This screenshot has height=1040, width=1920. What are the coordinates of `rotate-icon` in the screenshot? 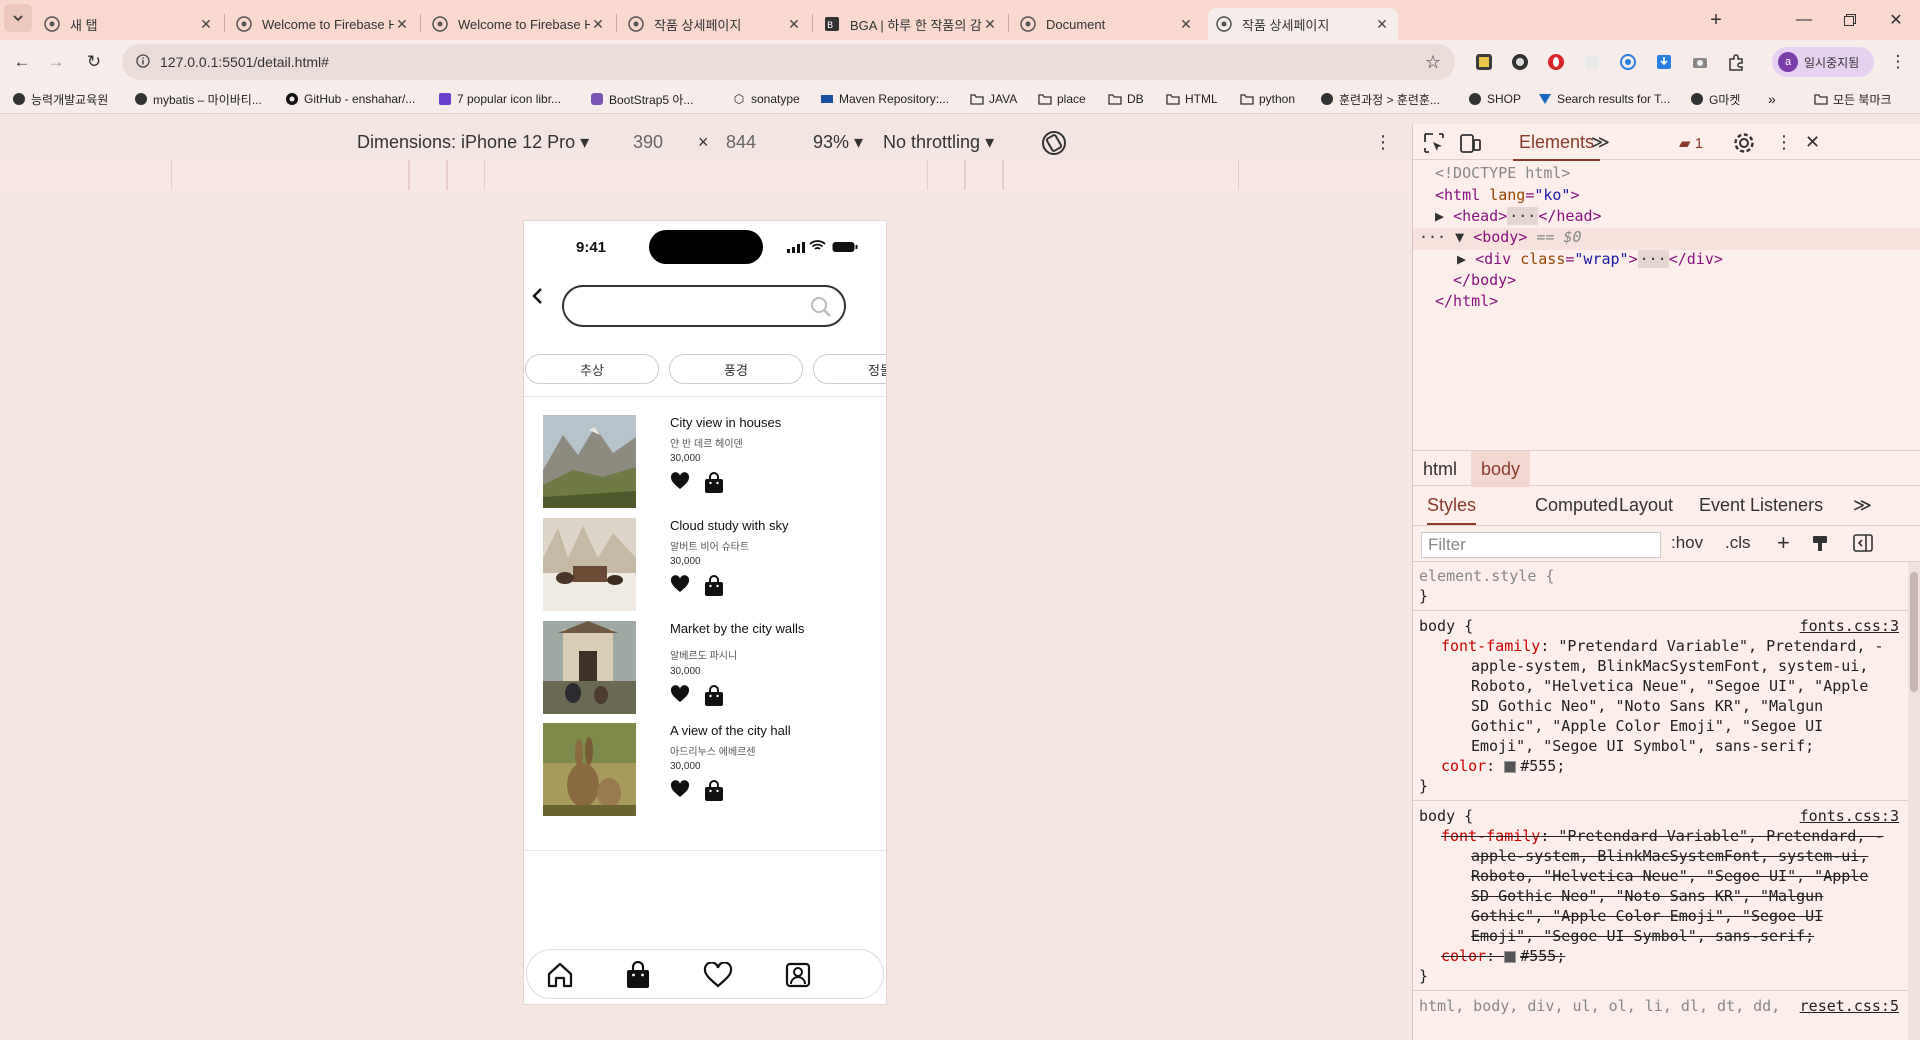 It's located at (1054, 145).